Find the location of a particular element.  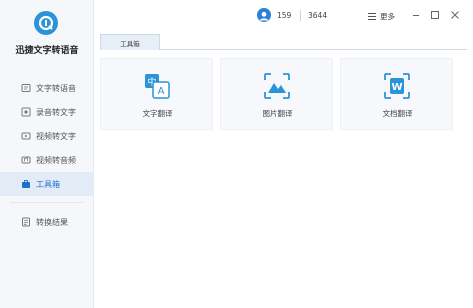

video-audio-icon is located at coordinates (26, 160).